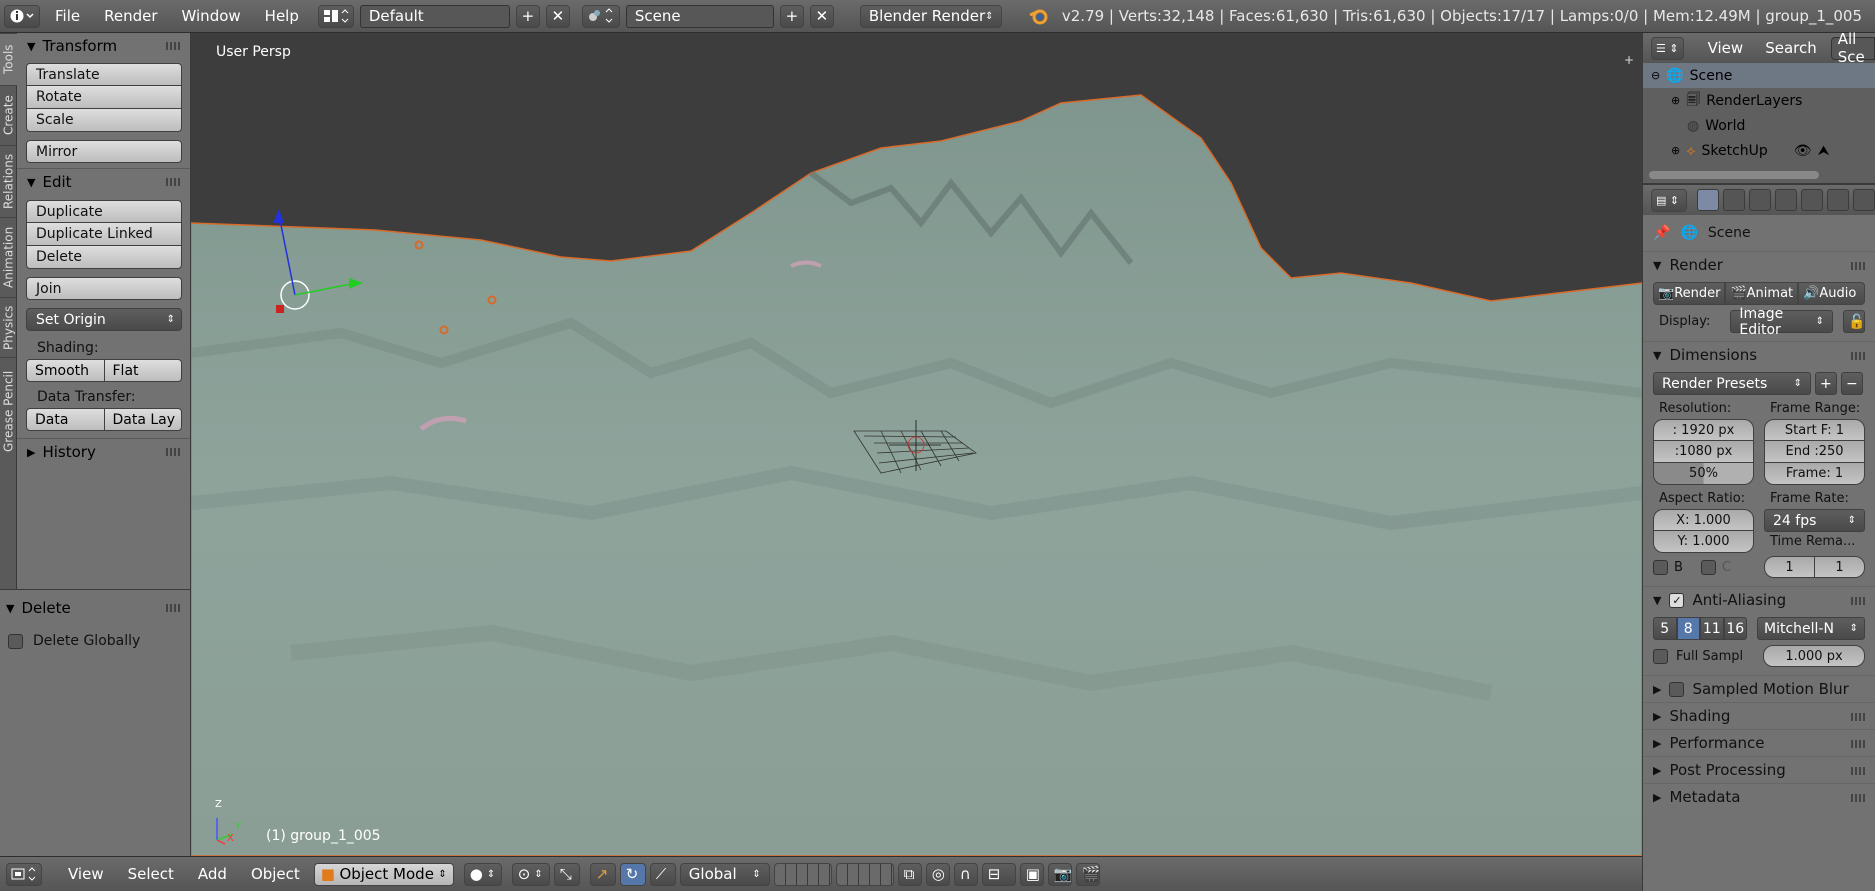  What do you see at coordinates (662, 874) in the screenshot?
I see `scale-manipulator-button: ⟋` at bounding box center [662, 874].